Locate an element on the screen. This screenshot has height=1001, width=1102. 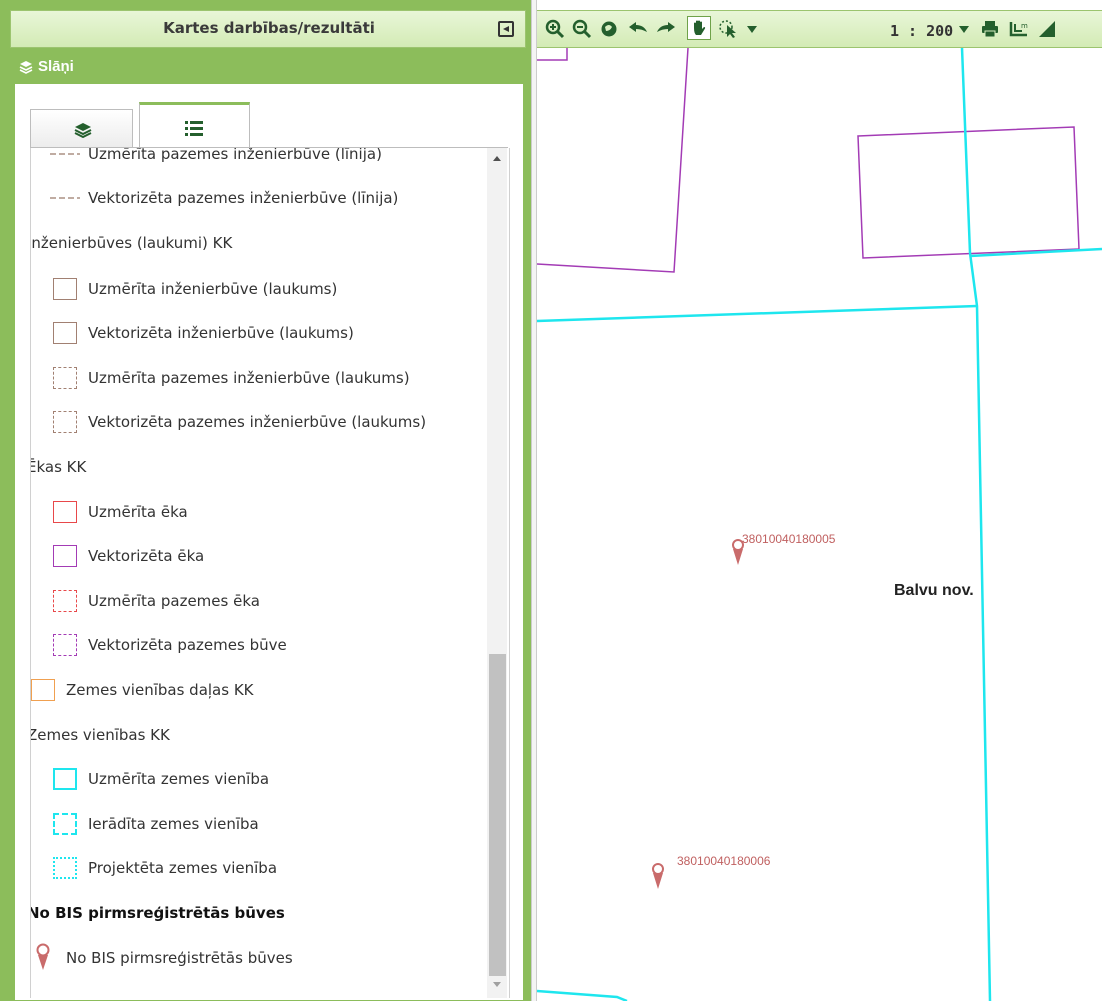
measure-angle-icon is located at coordinates (1047, 29).